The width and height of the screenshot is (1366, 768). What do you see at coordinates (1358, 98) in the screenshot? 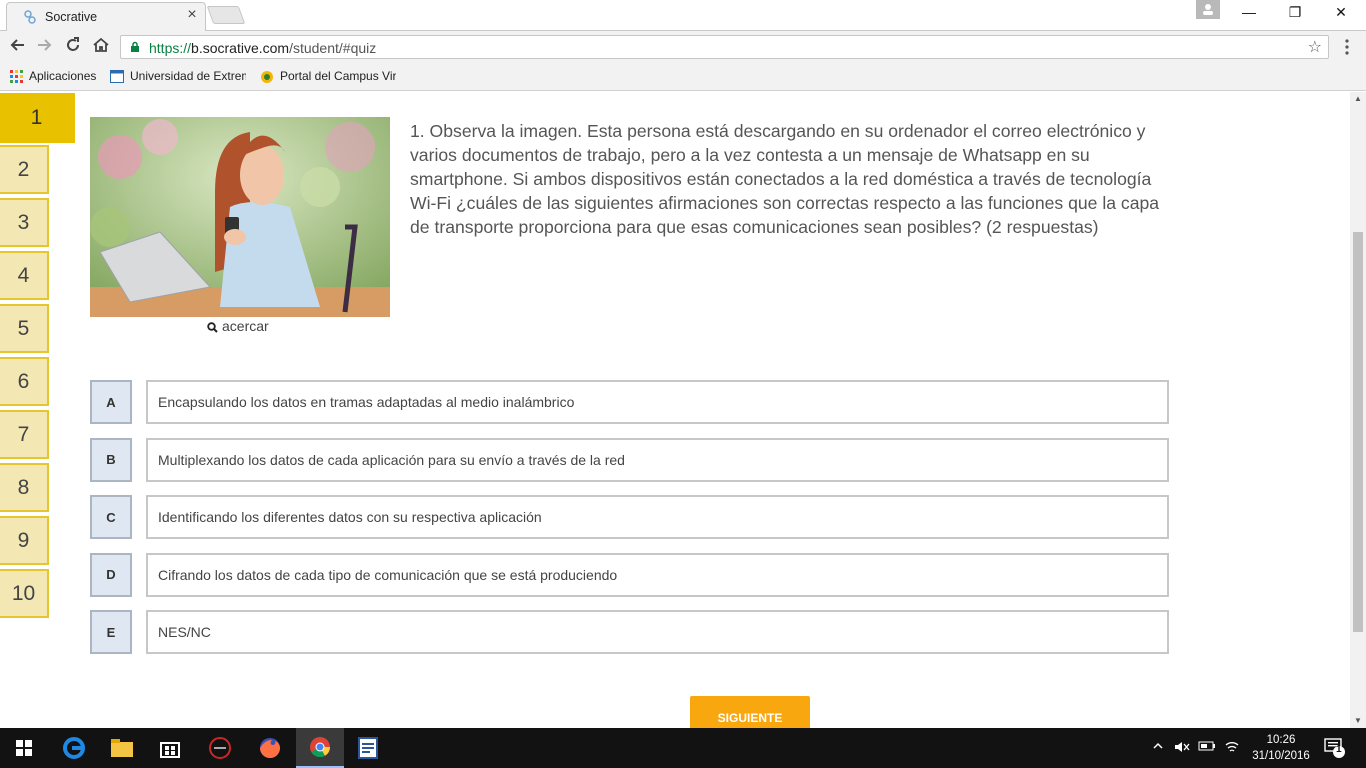
I see `scroll-up-icon: ▲` at bounding box center [1358, 98].